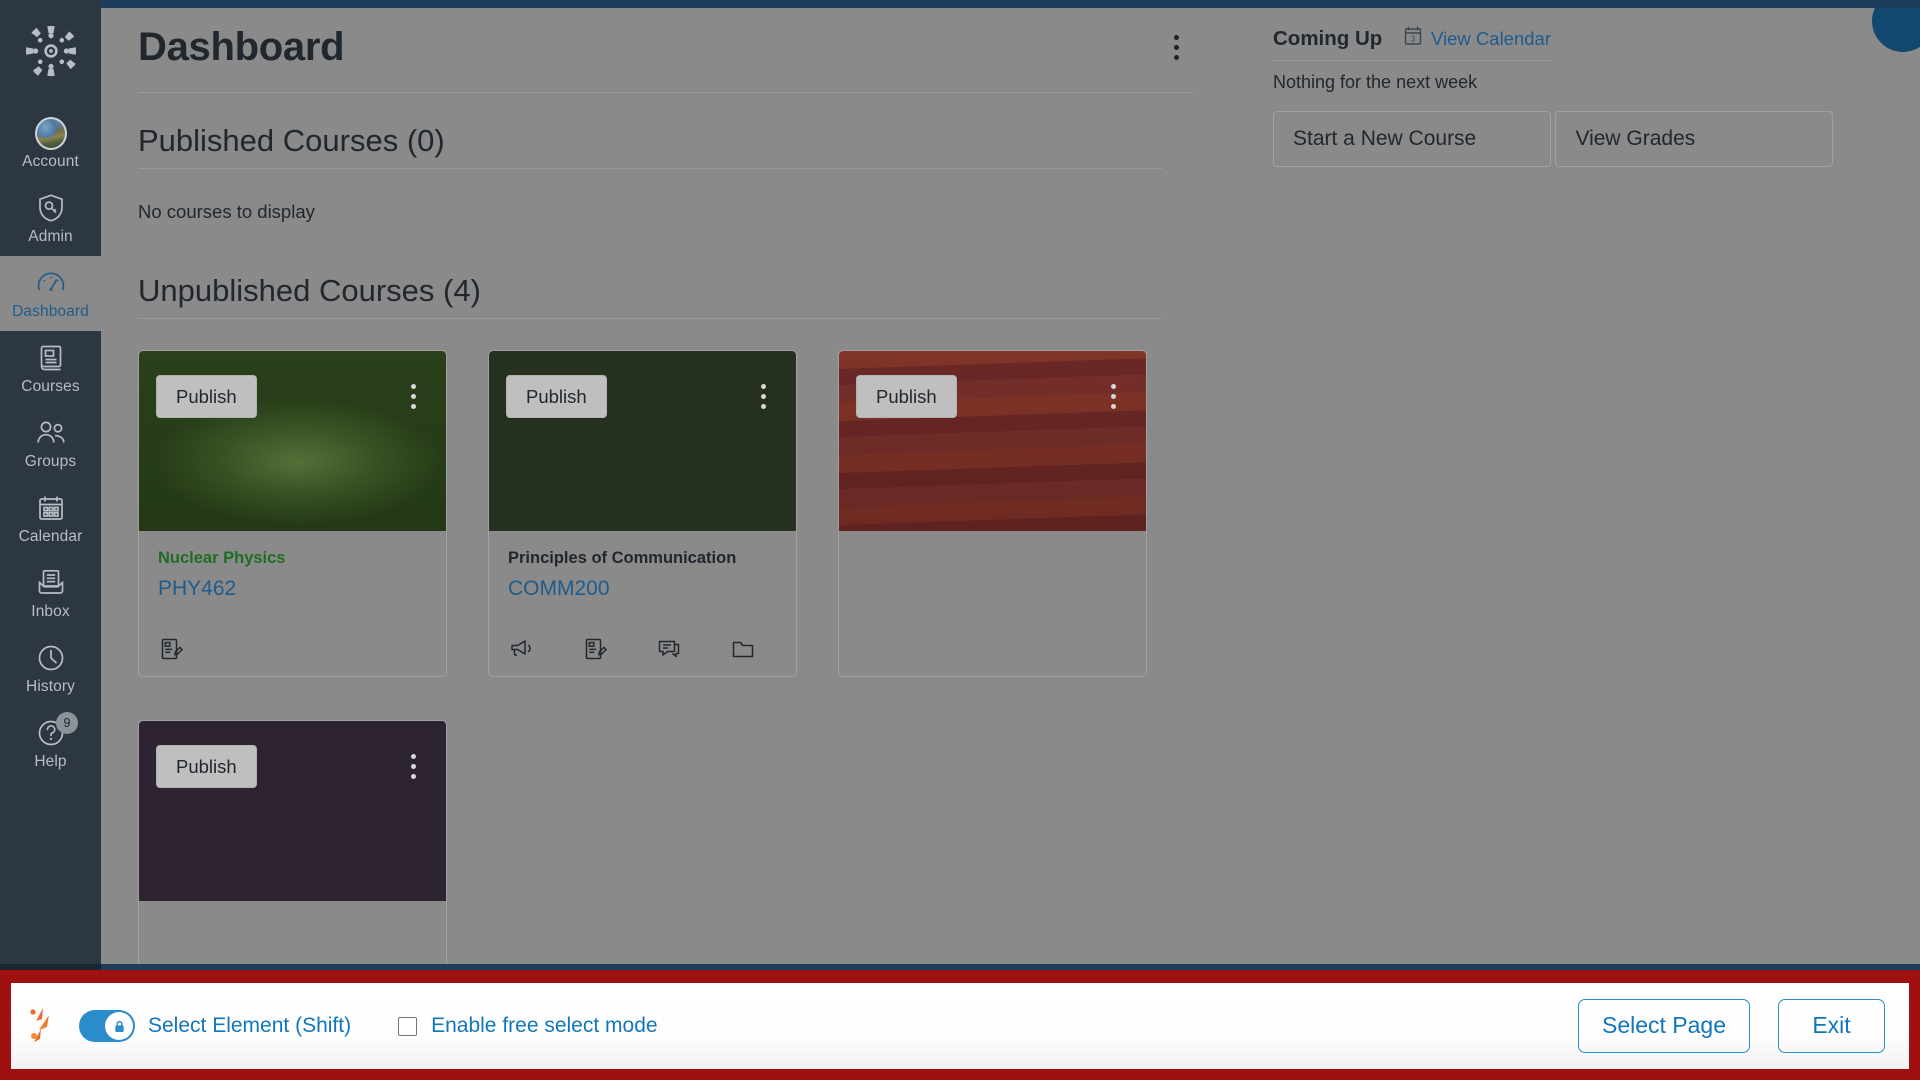 The width and height of the screenshot is (1920, 1080). I want to click on select-page-button: Select Page, so click(1664, 1026).